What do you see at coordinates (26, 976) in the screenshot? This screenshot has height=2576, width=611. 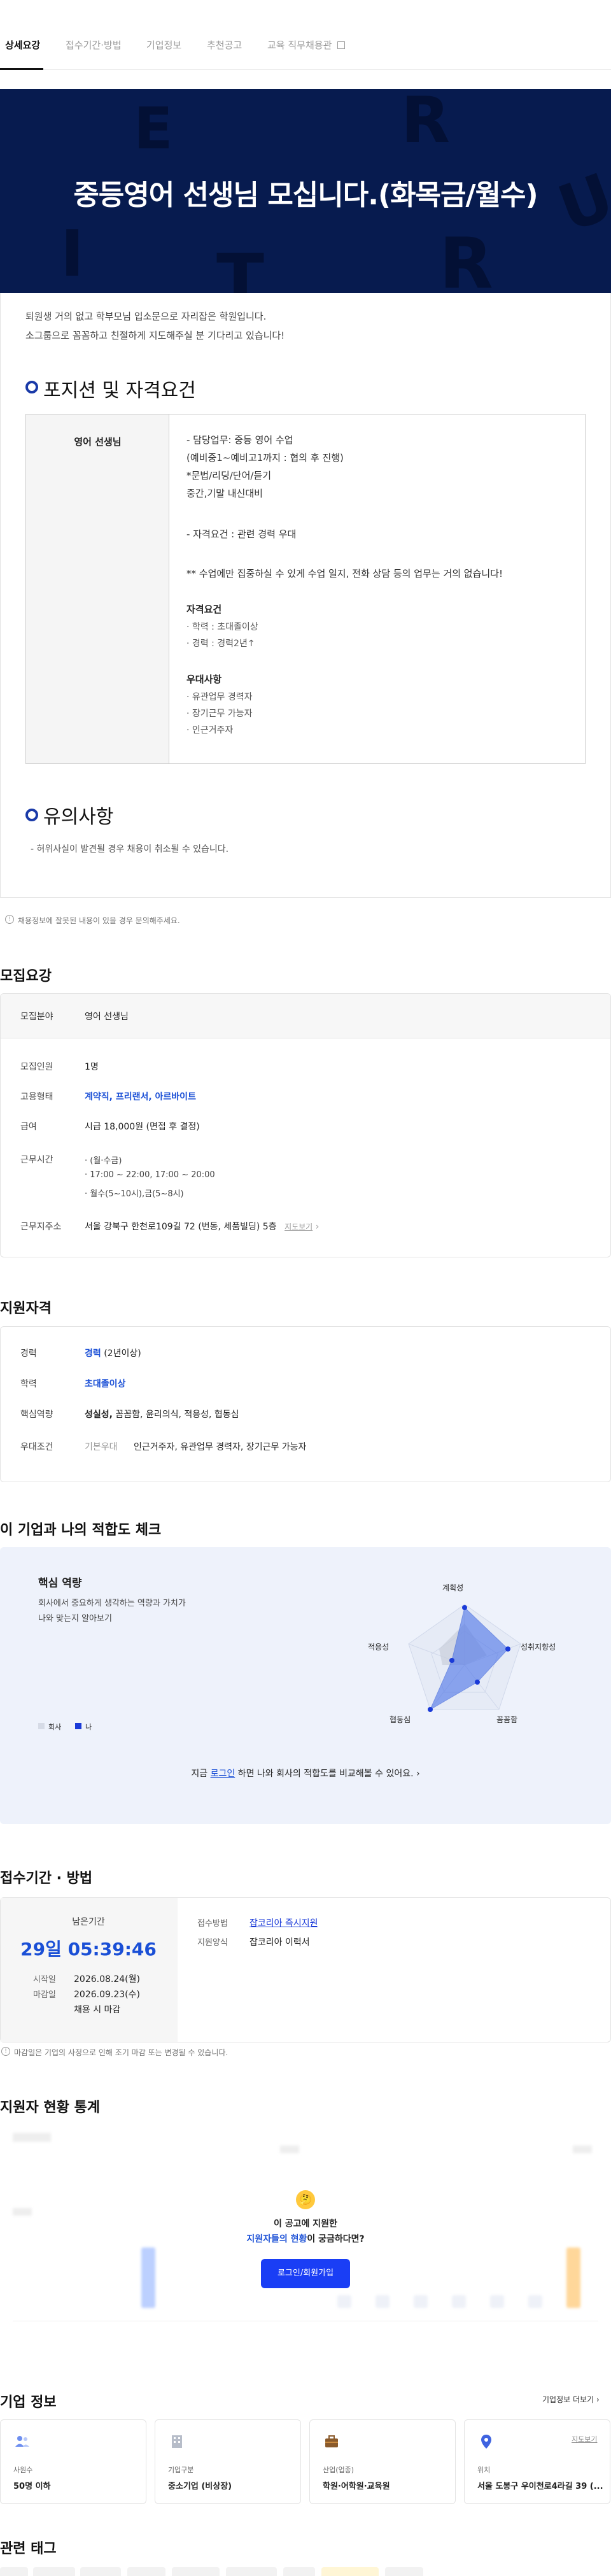 I see `recruit-title: 모집요강` at bounding box center [26, 976].